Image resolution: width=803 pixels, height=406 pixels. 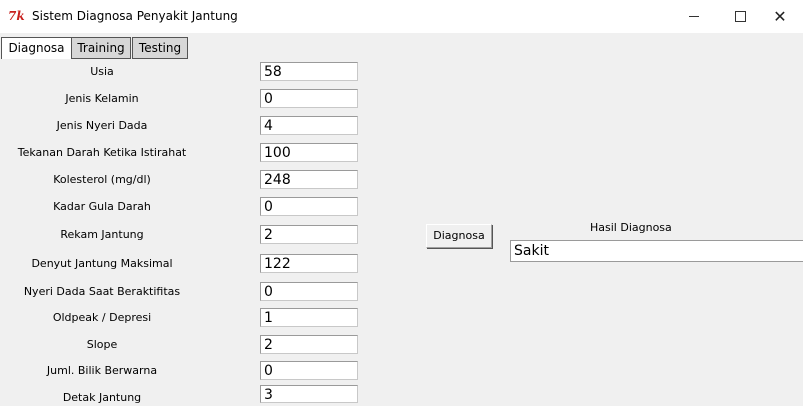 What do you see at coordinates (101, 48) in the screenshot?
I see `tab-training: Training` at bounding box center [101, 48].